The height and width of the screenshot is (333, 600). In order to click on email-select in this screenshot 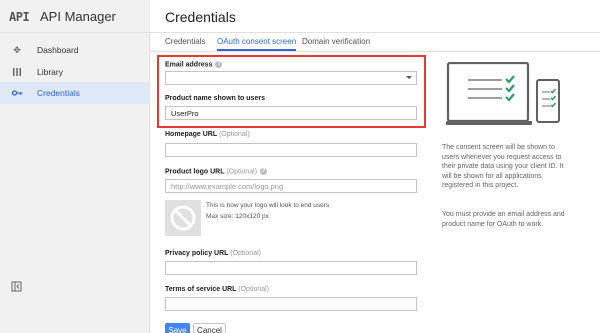, I will do `click(291, 78)`.